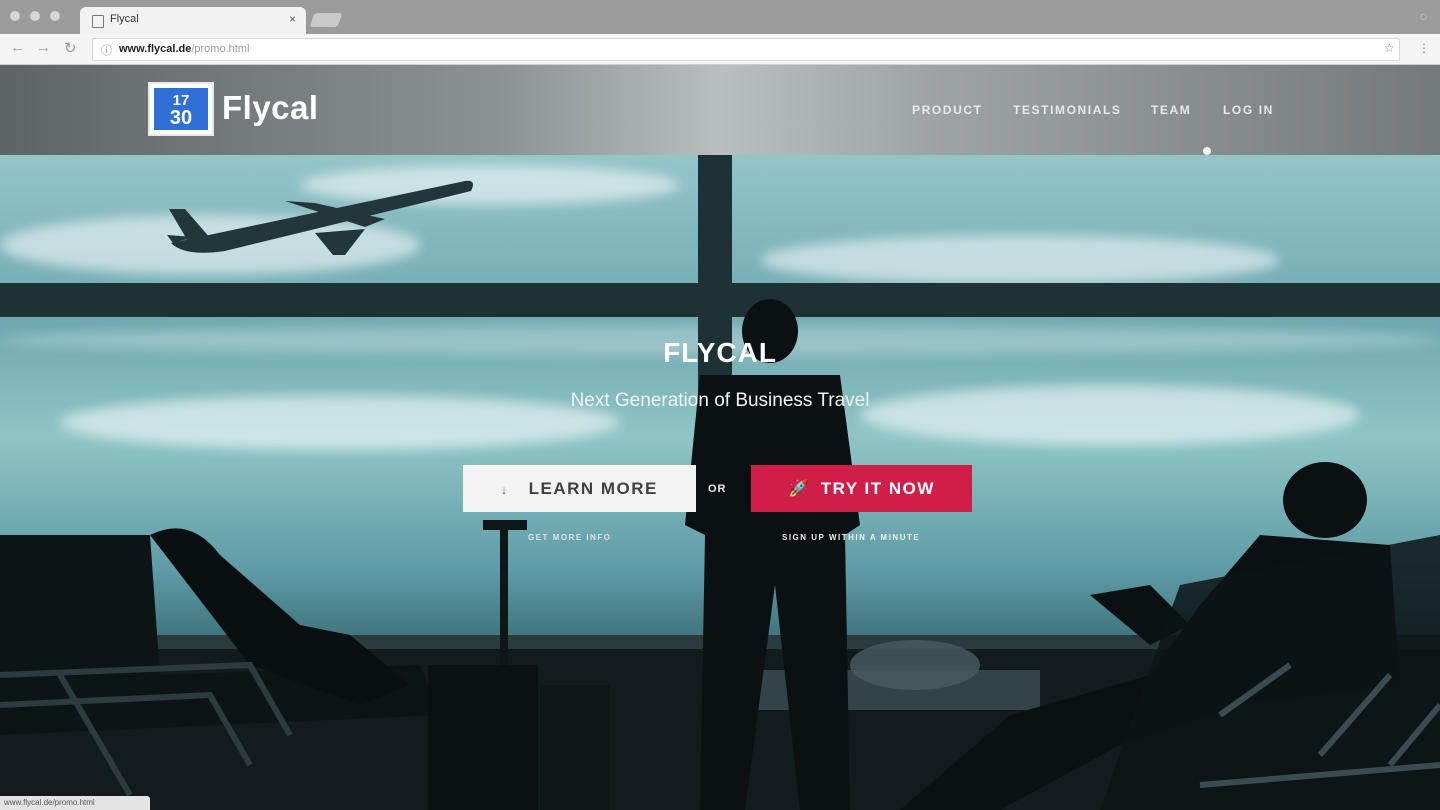 This screenshot has width=1440, height=810. I want to click on url-field: ⓘ www.flycal.de/promo.html, so click(746, 49).